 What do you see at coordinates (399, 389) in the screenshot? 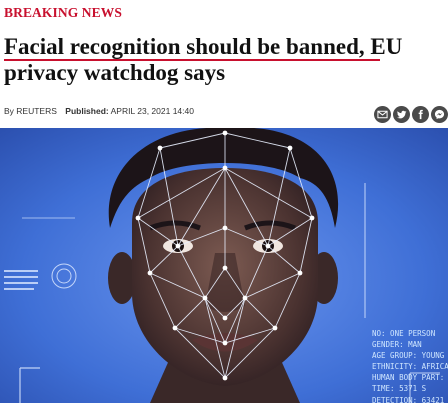
I see `readout-line: TIME: 5371 S` at bounding box center [399, 389].